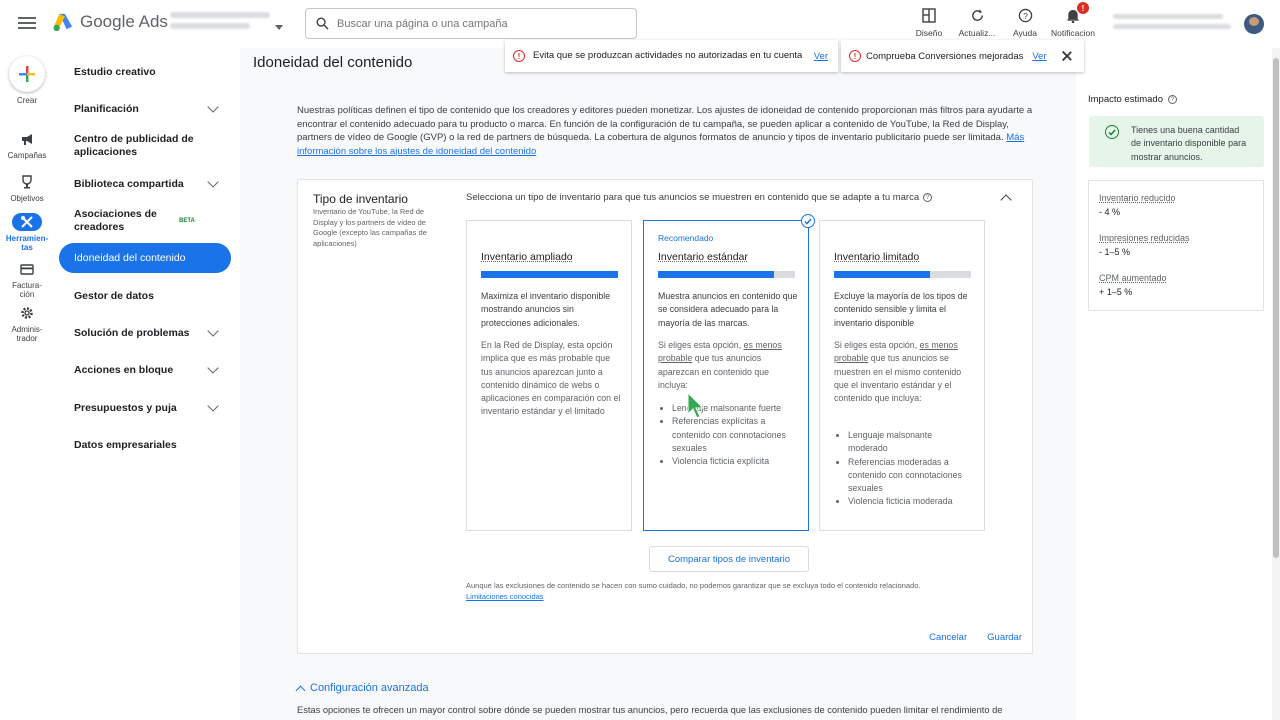 The image size is (1280, 720). What do you see at coordinates (27, 323) in the screenshot?
I see `rail-admin: Adminis- trador` at bounding box center [27, 323].